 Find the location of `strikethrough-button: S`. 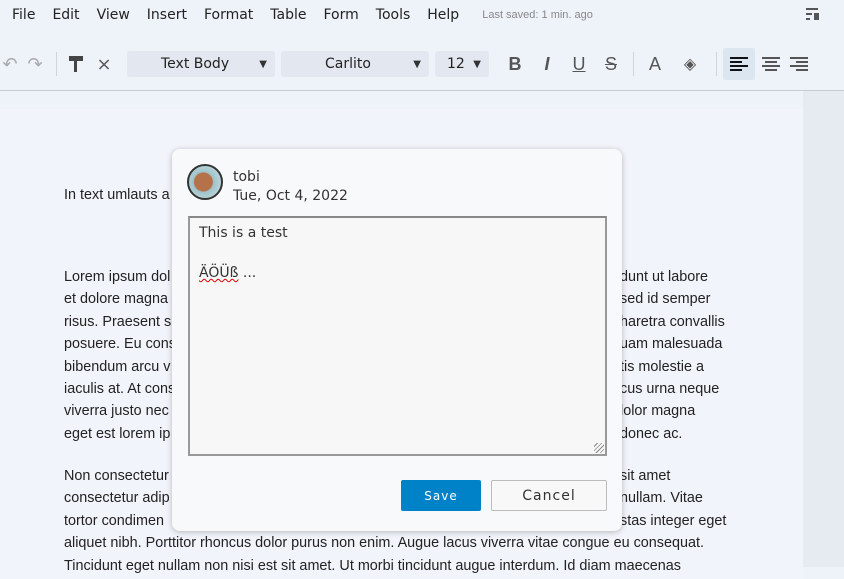

strikethrough-button: S is located at coordinates (611, 64).